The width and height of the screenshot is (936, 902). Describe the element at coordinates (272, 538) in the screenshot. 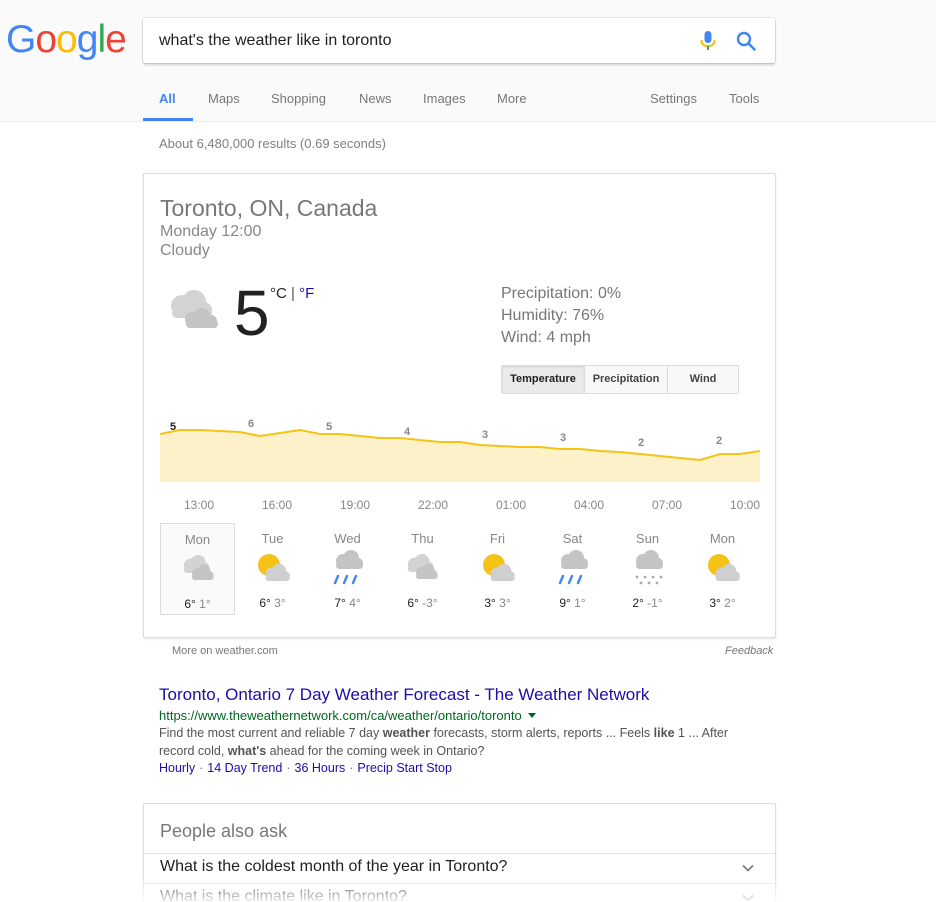

I see `day-name: Tue` at that location.